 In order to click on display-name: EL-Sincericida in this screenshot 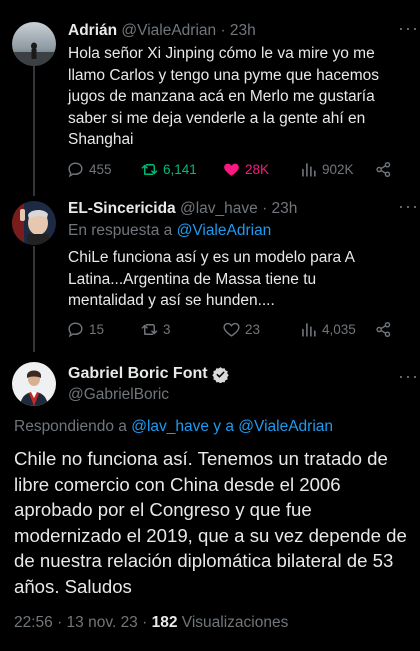, I will do `click(122, 208)`.